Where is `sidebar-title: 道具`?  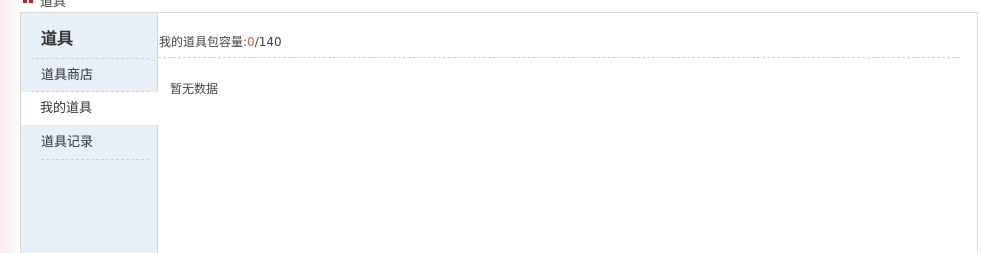 sidebar-title: 道具 is located at coordinates (57, 38).